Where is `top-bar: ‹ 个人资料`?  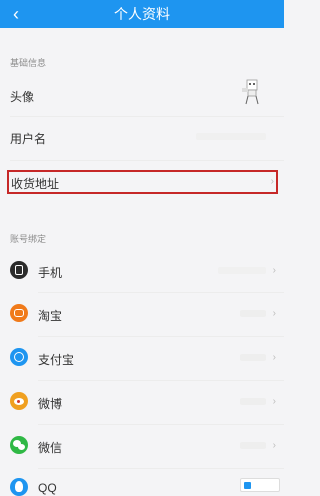 top-bar: ‹ 个人资料 is located at coordinates (142, 14).